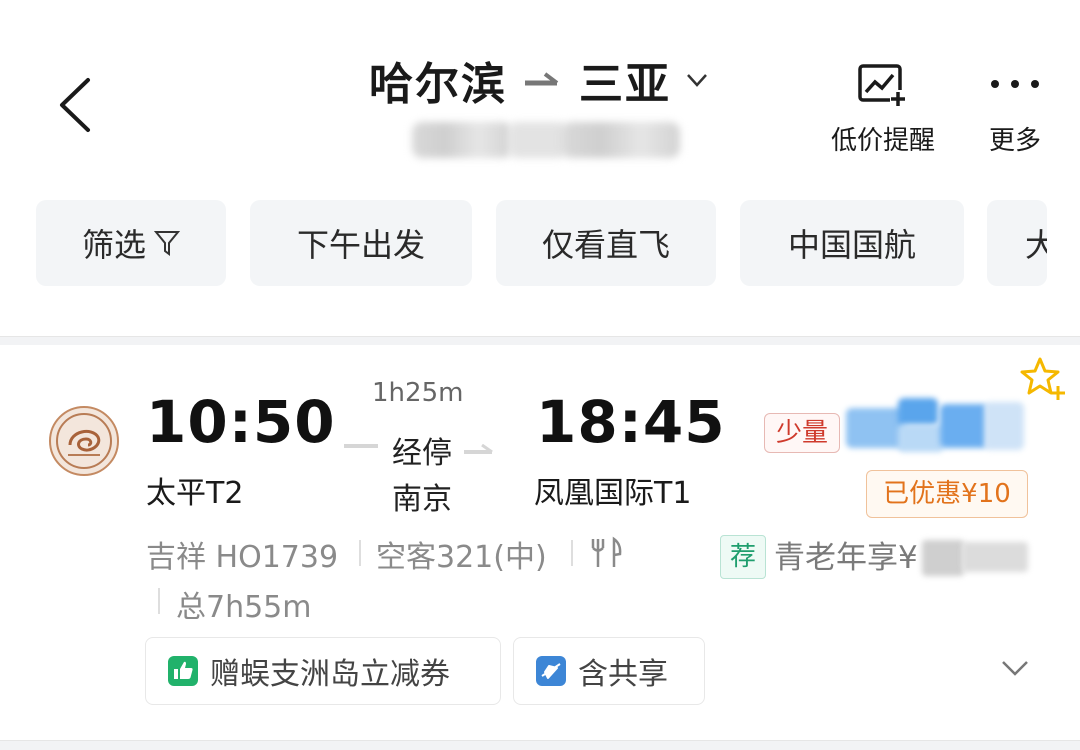 This screenshot has height=750, width=1080. I want to click on filter-chip-filter: 筛选, so click(131, 243).